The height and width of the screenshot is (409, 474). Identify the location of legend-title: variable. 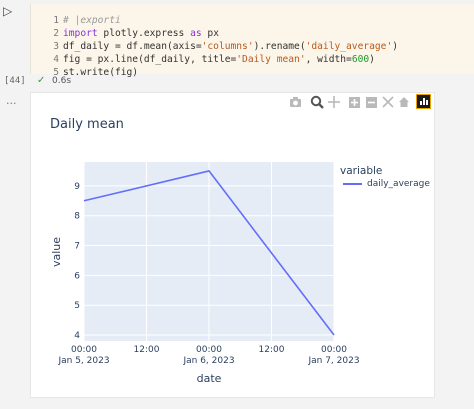
(361, 171).